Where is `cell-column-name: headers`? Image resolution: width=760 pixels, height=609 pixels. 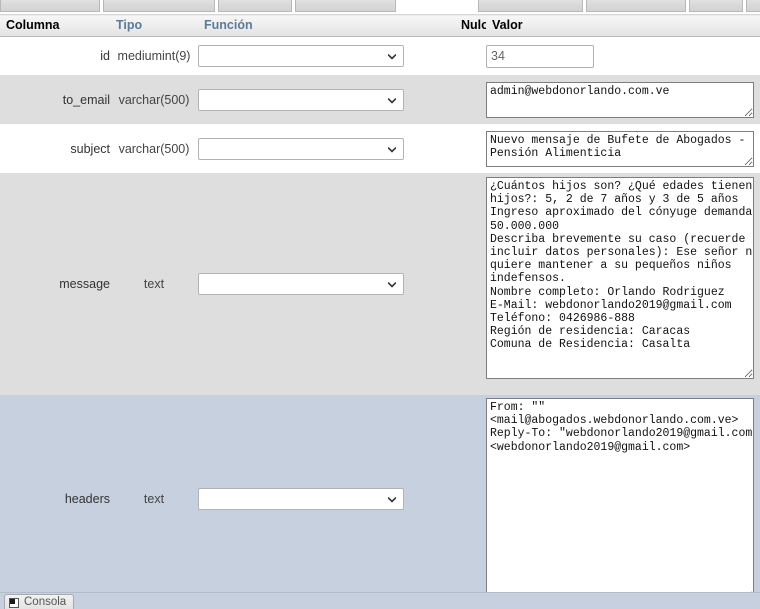
cell-column-name: headers is located at coordinates (55, 499).